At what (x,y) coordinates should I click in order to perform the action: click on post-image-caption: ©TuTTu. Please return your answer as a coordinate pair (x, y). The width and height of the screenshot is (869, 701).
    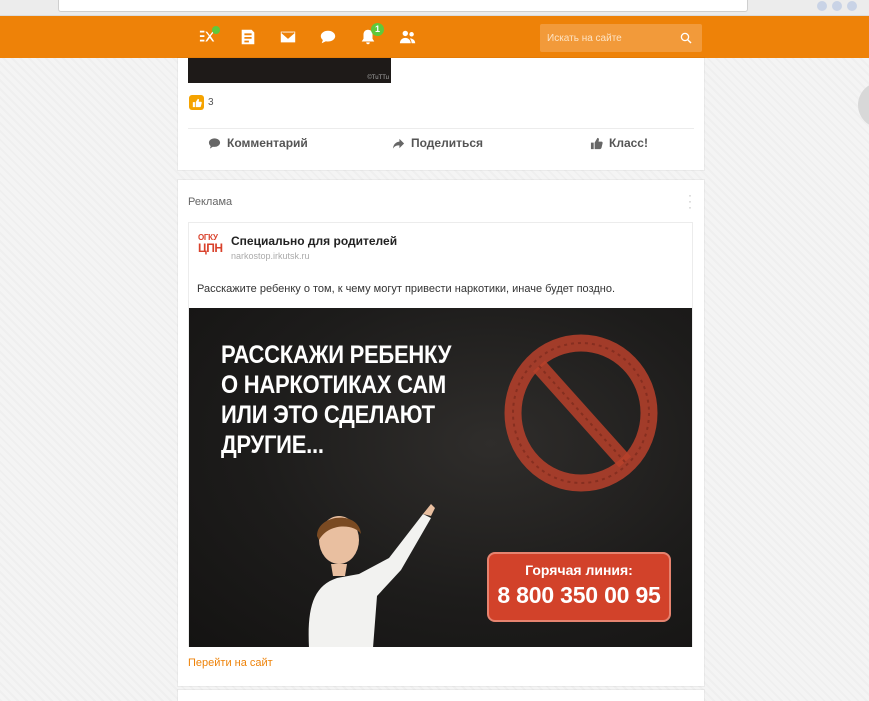
    Looking at the image, I should click on (378, 78).